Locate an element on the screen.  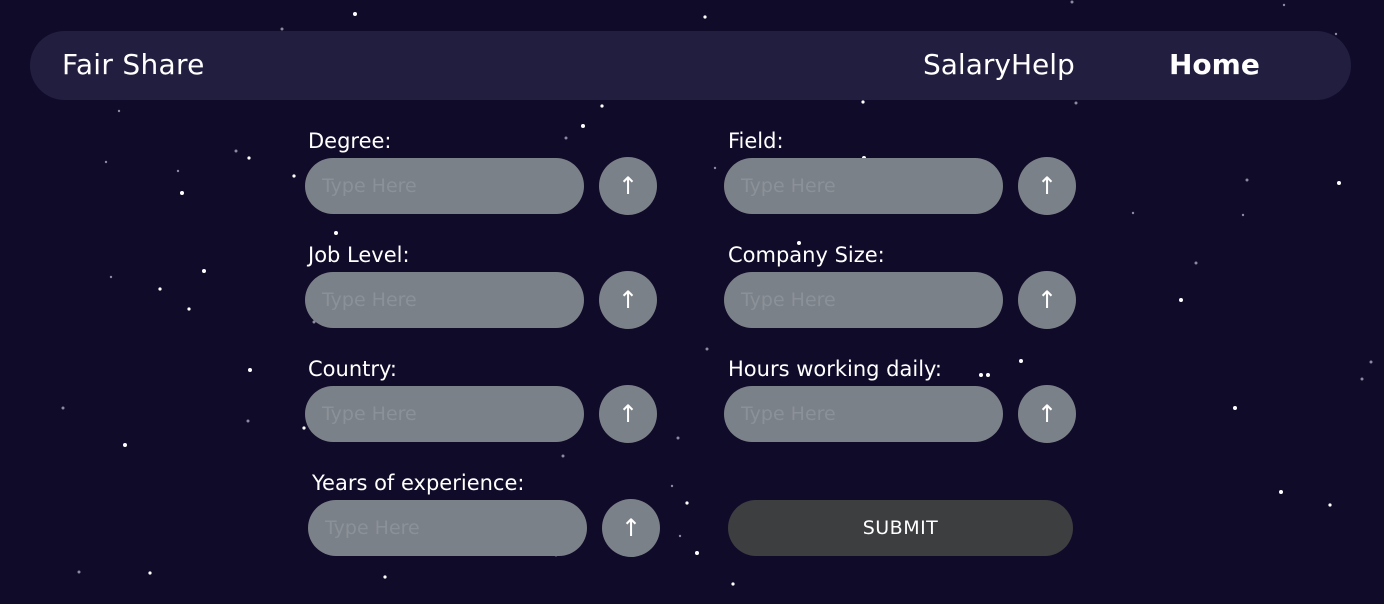
degree-submit-button: ↑ is located at coordinates (628, 186).